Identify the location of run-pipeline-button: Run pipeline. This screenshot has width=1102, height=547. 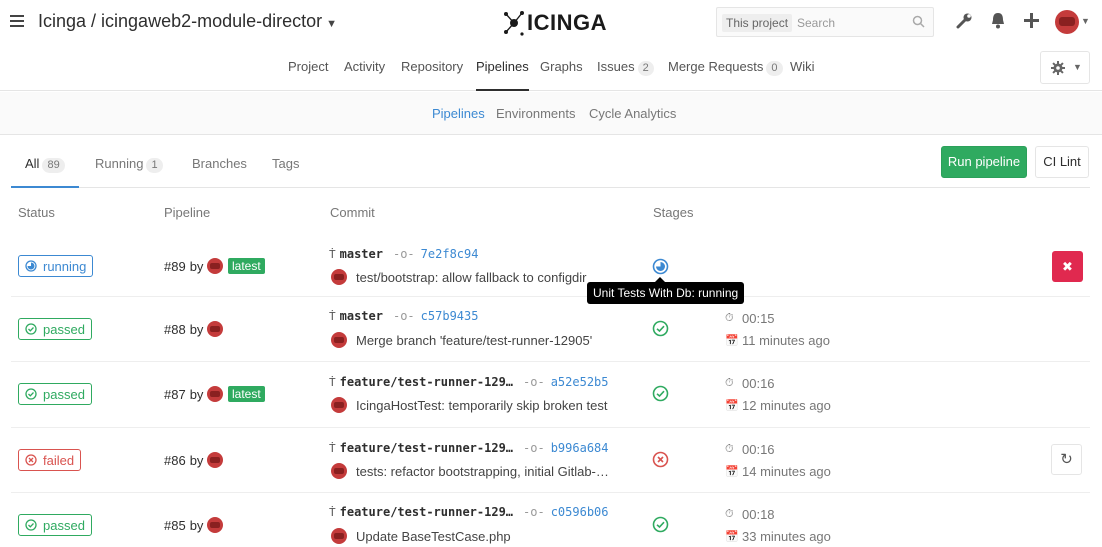
(984, 162).